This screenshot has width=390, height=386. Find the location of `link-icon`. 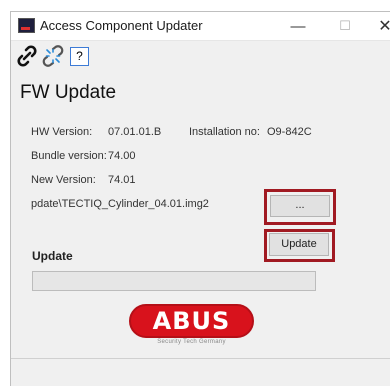

link-icon is located at coordinates (27, 56).